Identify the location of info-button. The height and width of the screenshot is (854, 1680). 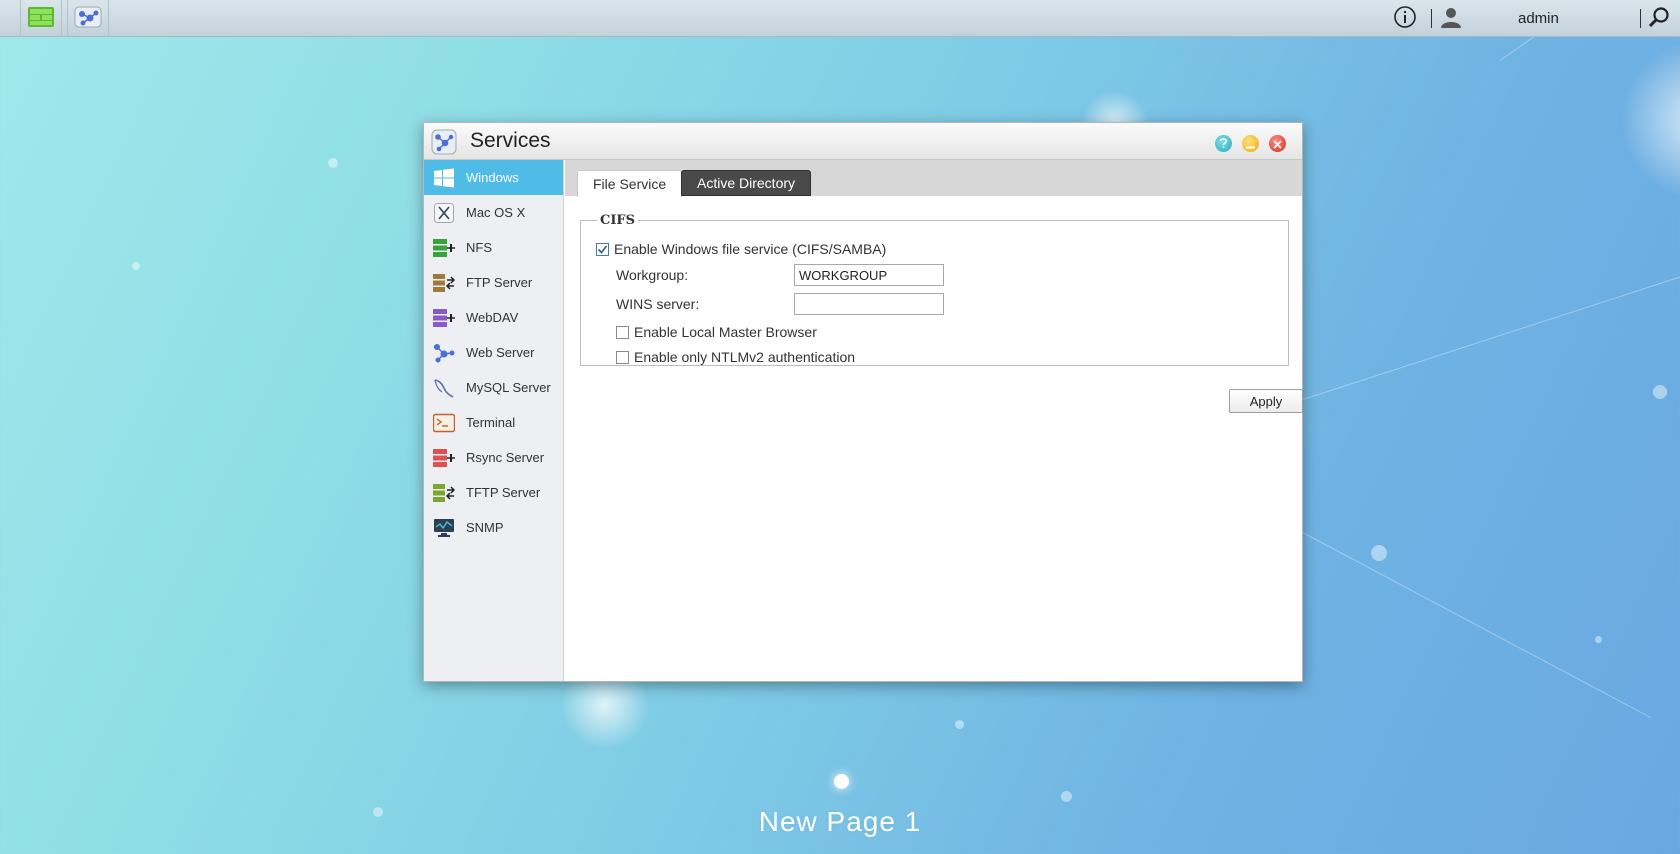
(1405, 18).